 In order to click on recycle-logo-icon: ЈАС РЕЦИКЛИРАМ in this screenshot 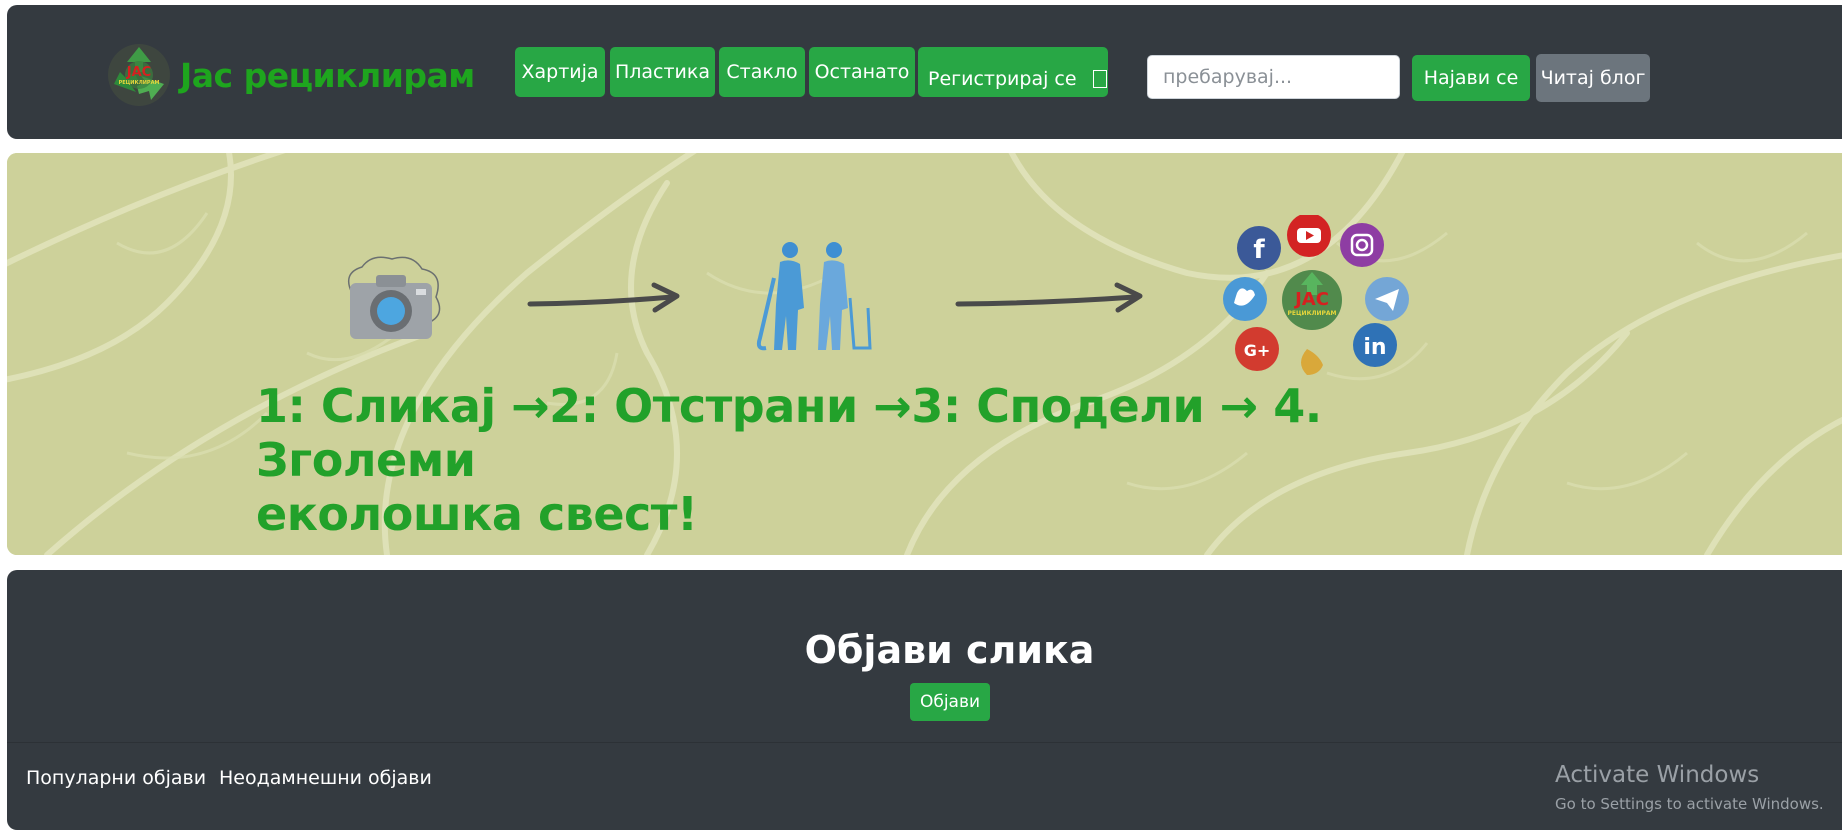, I will do `click(139, 75)`.